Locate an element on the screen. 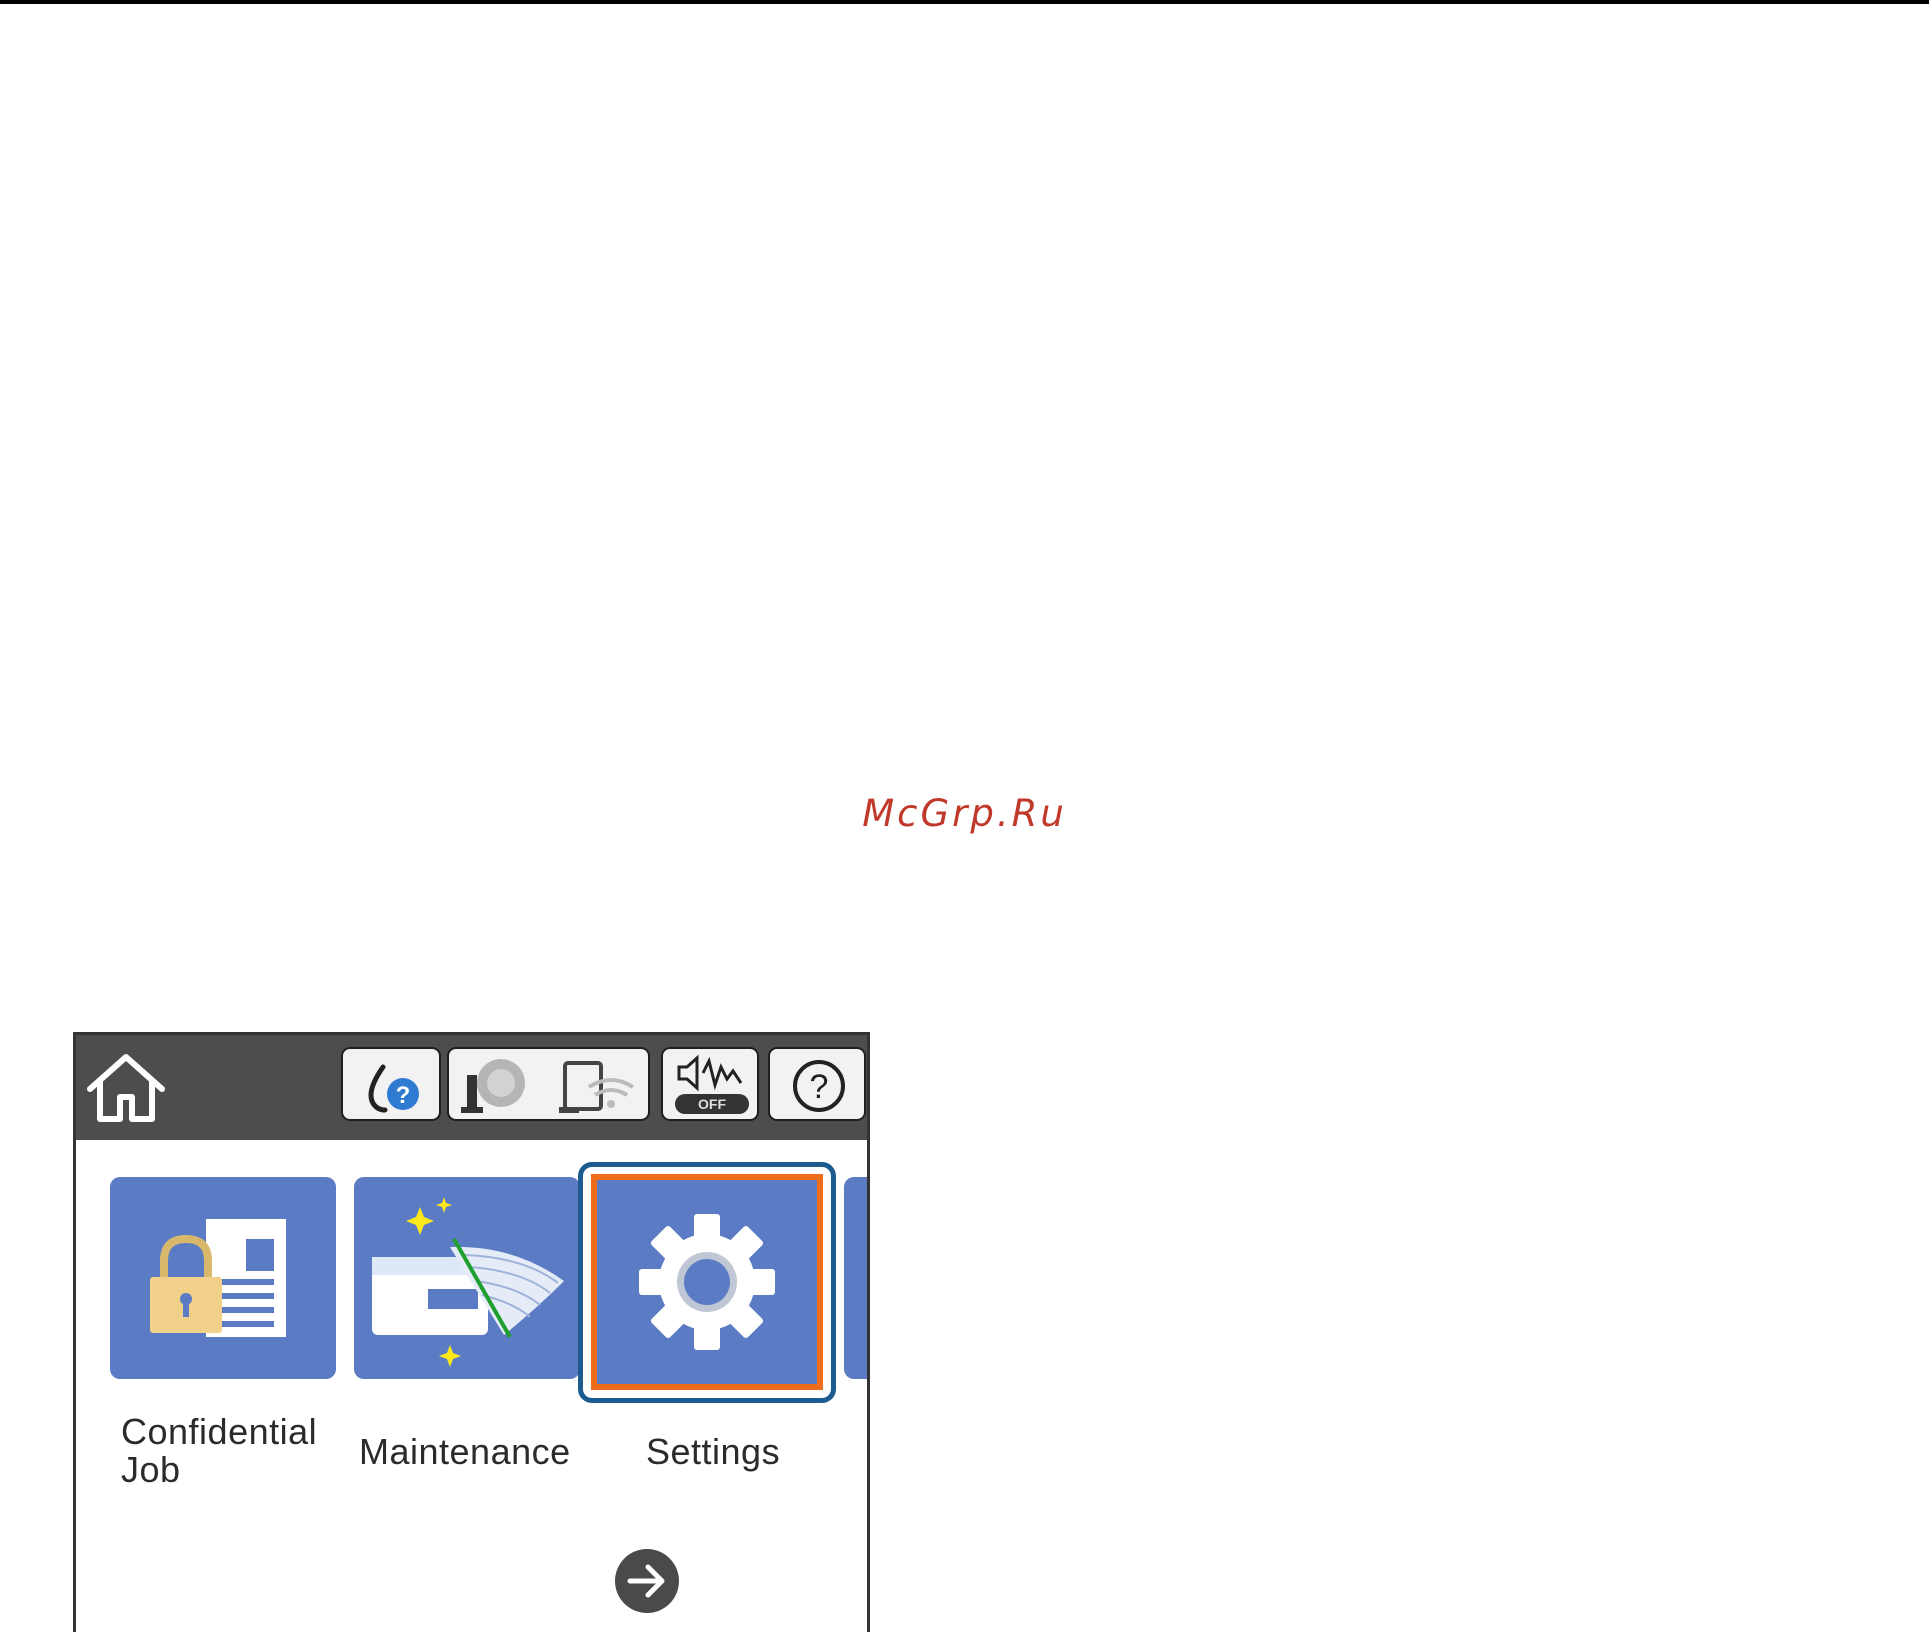 This screenshot has width=1929, height=1632. wifi-direct-icon is located at coordinates (597, 1087).